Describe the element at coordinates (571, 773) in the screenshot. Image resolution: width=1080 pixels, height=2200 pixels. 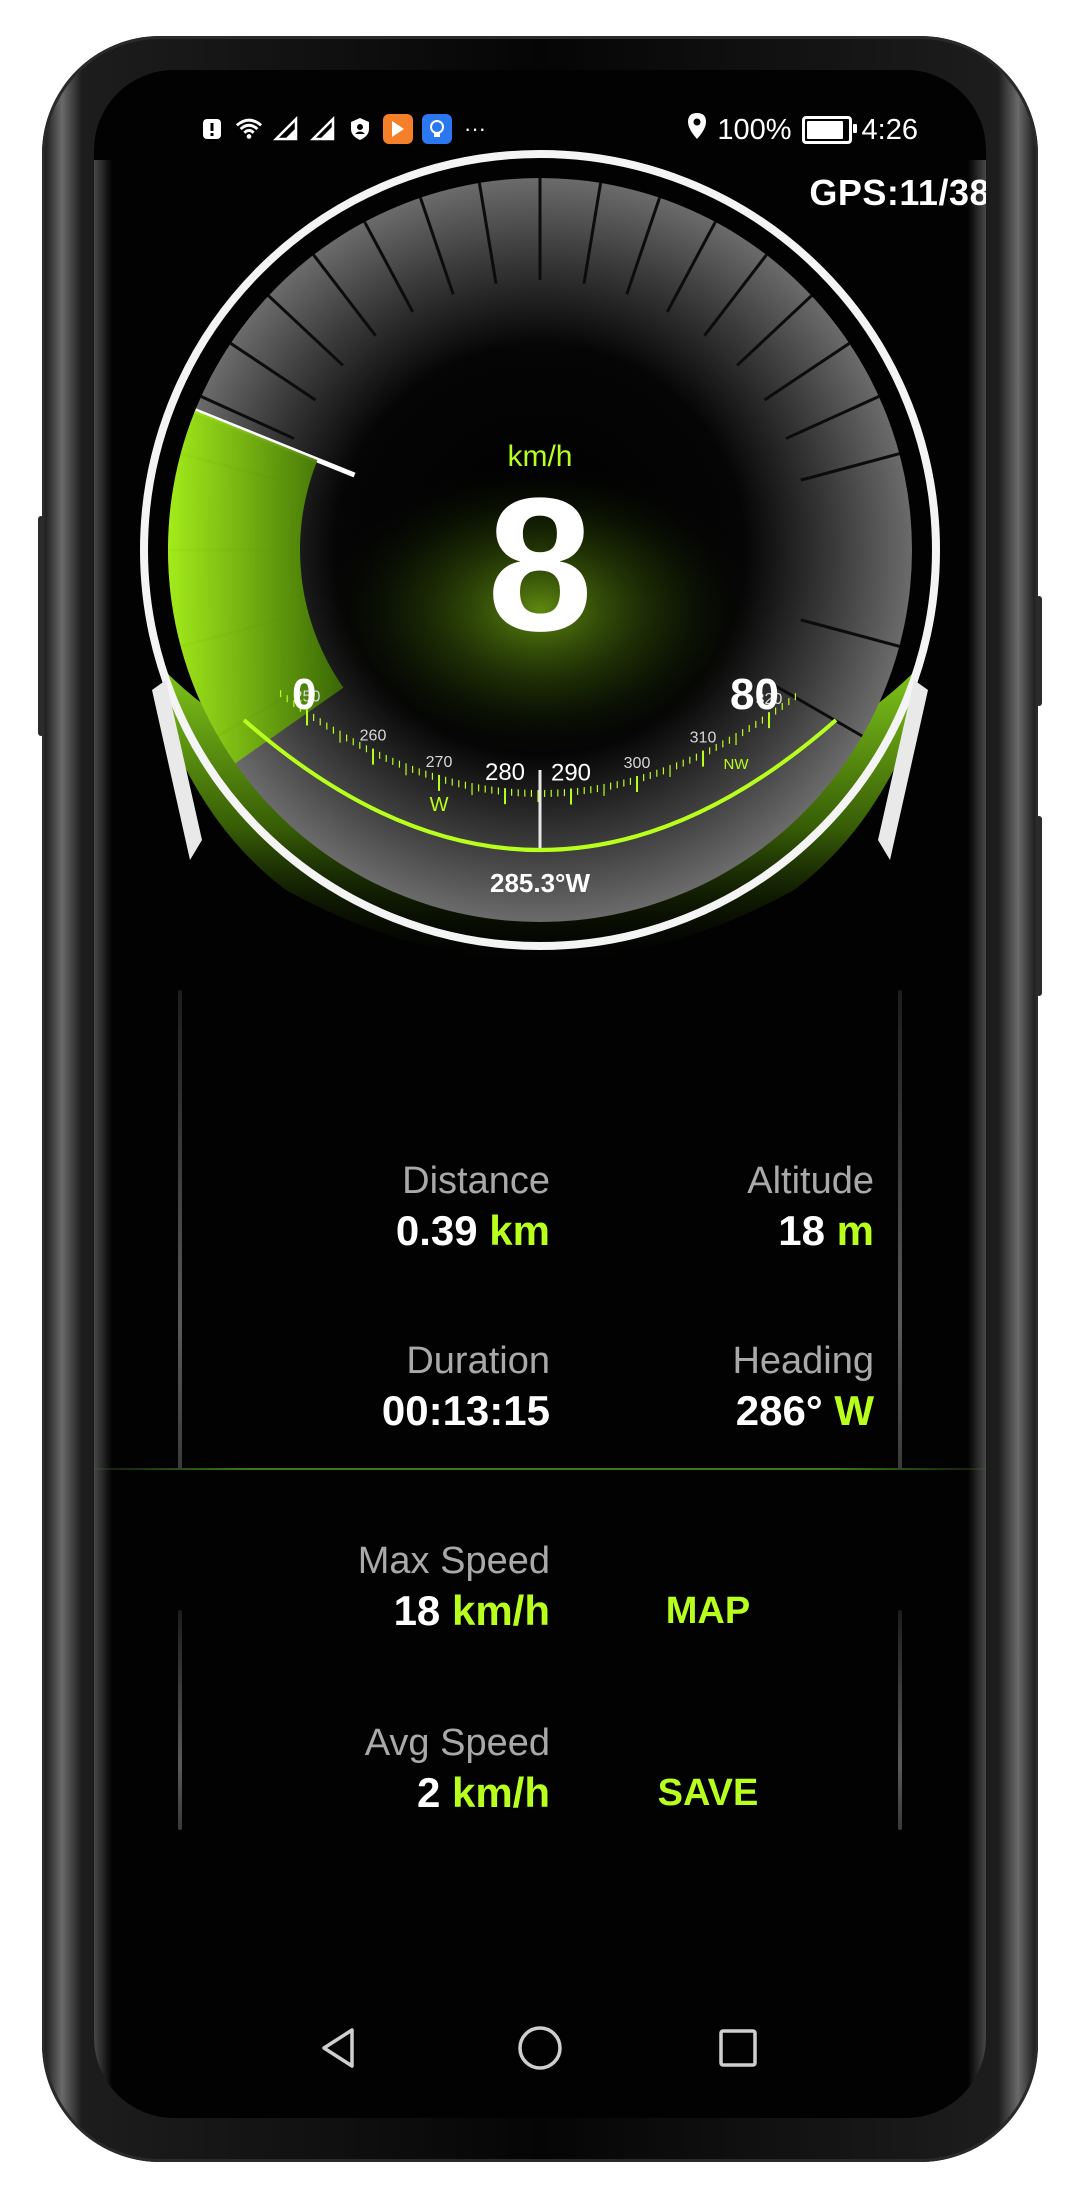
I see `compass-degree-label: 290` at that location.